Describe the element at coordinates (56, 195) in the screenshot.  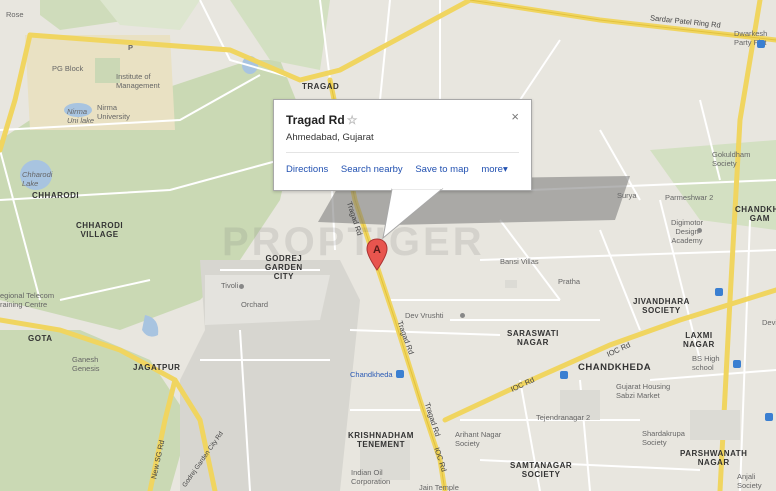
I see `area-chharodi: CHHARODI` at that location.